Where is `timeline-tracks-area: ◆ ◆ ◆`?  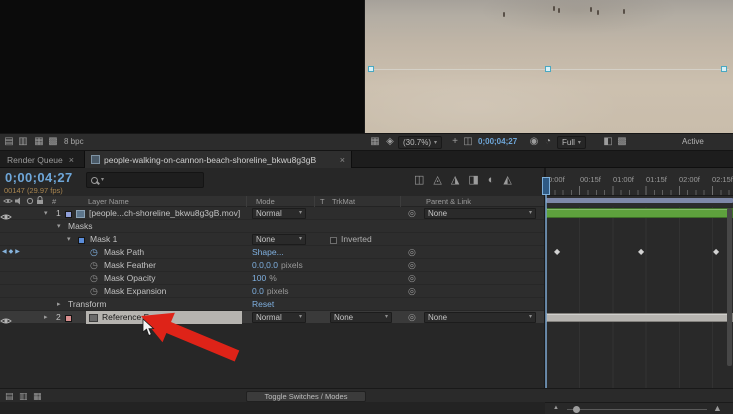 timeline-tracks-area: ◆ ◆ ◆ is located at coordinates (639, 297).